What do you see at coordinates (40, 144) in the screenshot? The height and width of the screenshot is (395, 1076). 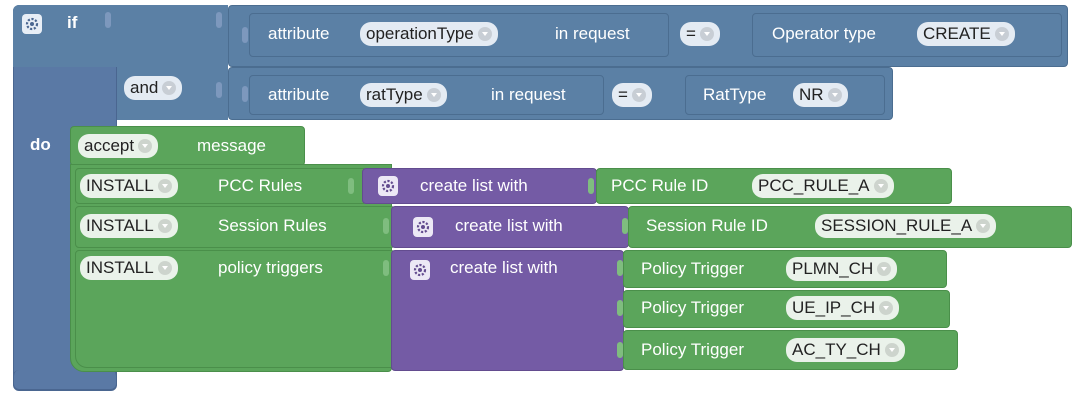 I see `do-label: do` at bounding box center [40, 144].